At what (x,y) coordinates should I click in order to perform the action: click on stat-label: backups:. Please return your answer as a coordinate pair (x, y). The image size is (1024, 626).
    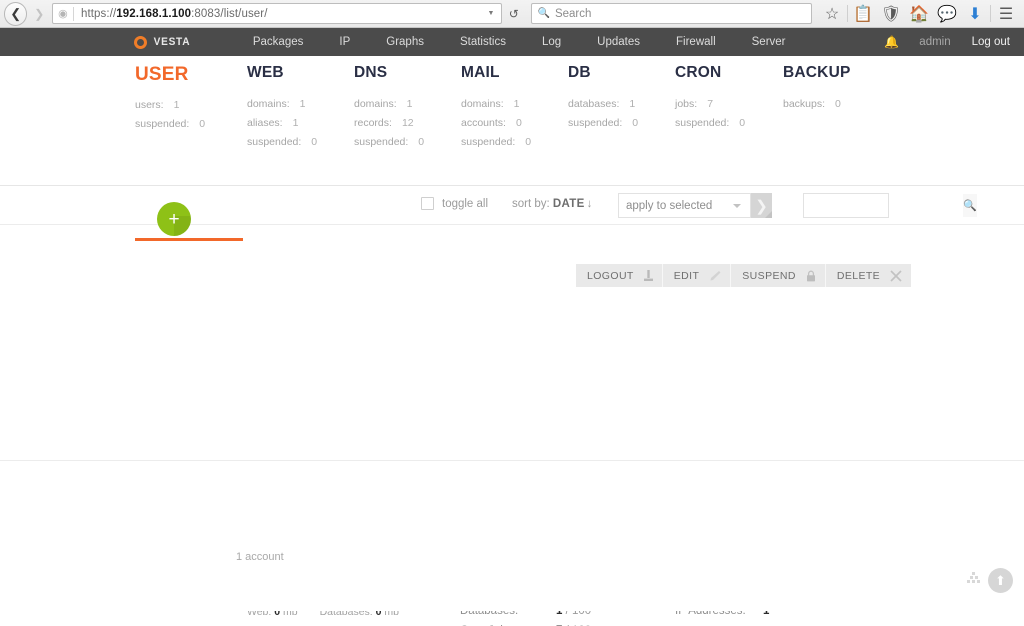
    Looking at the image, I should click on (804, 104).